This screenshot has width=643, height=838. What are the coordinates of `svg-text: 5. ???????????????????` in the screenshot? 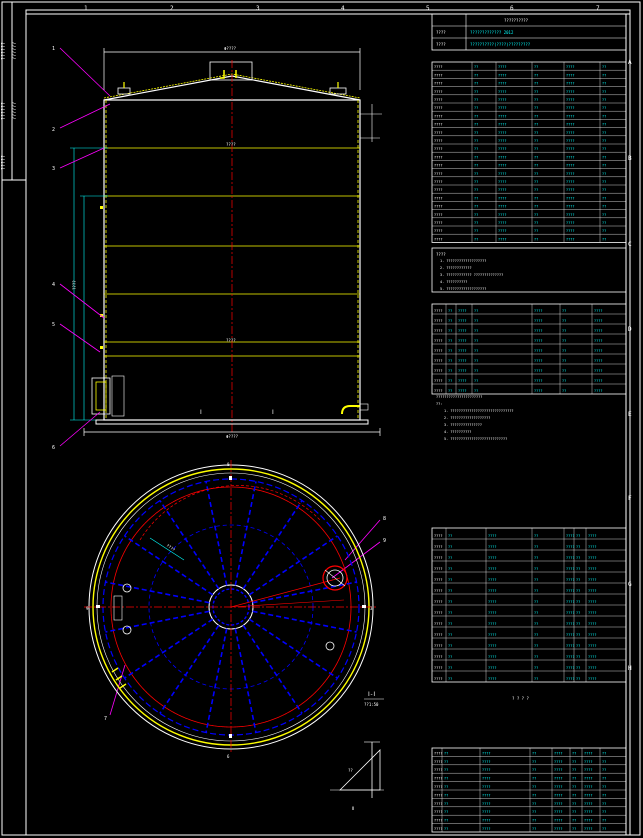 It's located at (463, 289).